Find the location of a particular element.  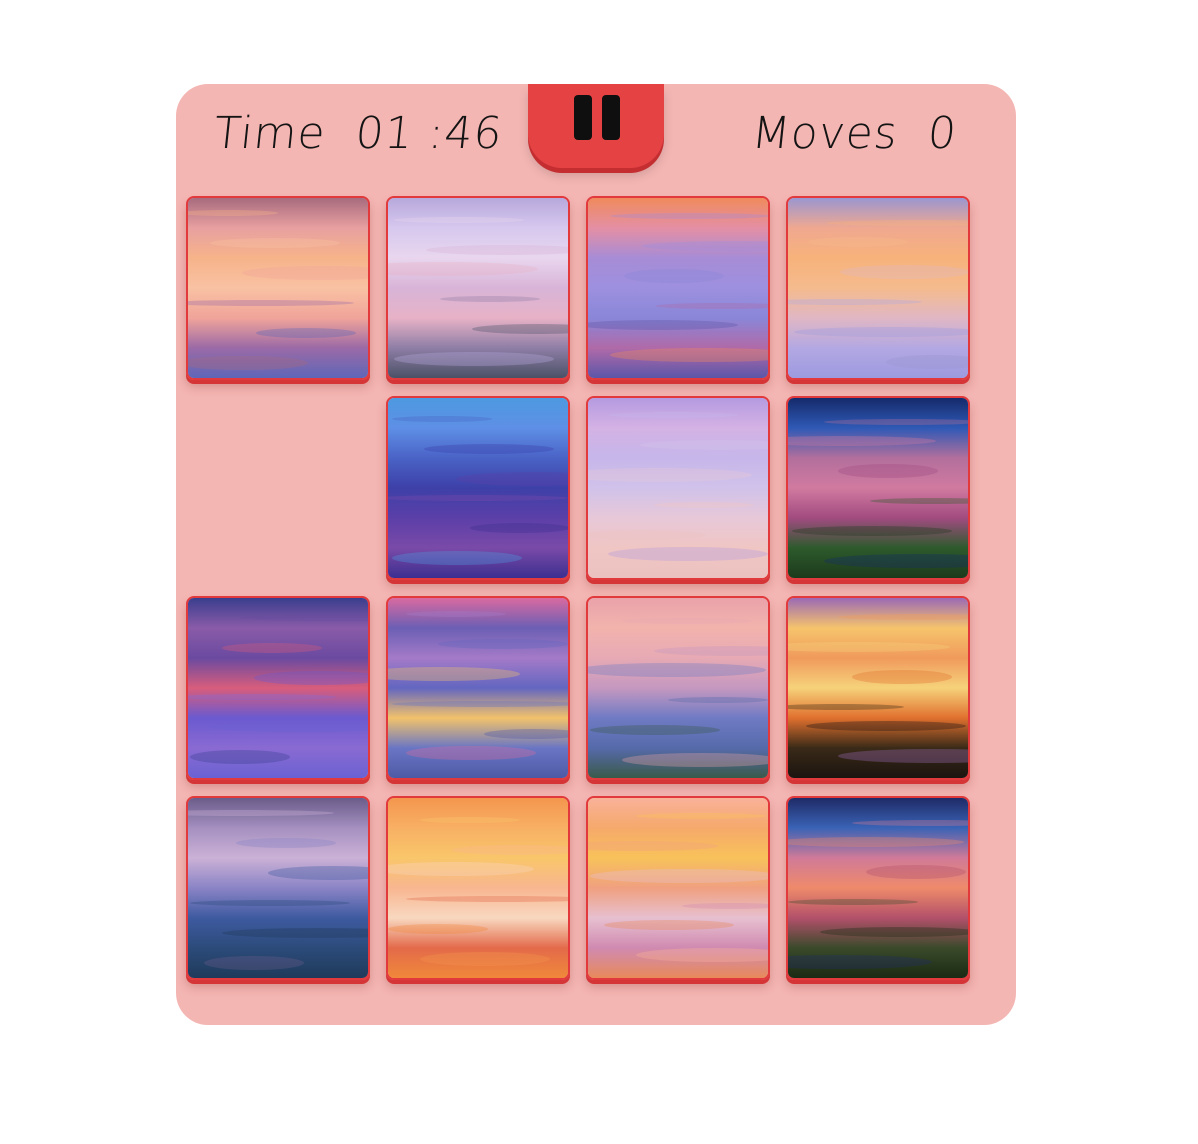

move-counter: Moves 0 is located at coordinates (854, 133).